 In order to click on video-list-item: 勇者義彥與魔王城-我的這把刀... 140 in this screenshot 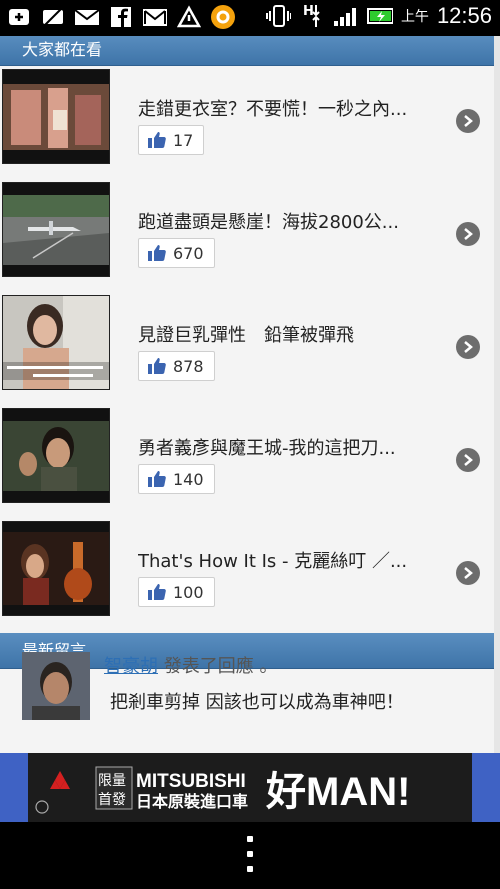, I will do `click(247, 459)`.